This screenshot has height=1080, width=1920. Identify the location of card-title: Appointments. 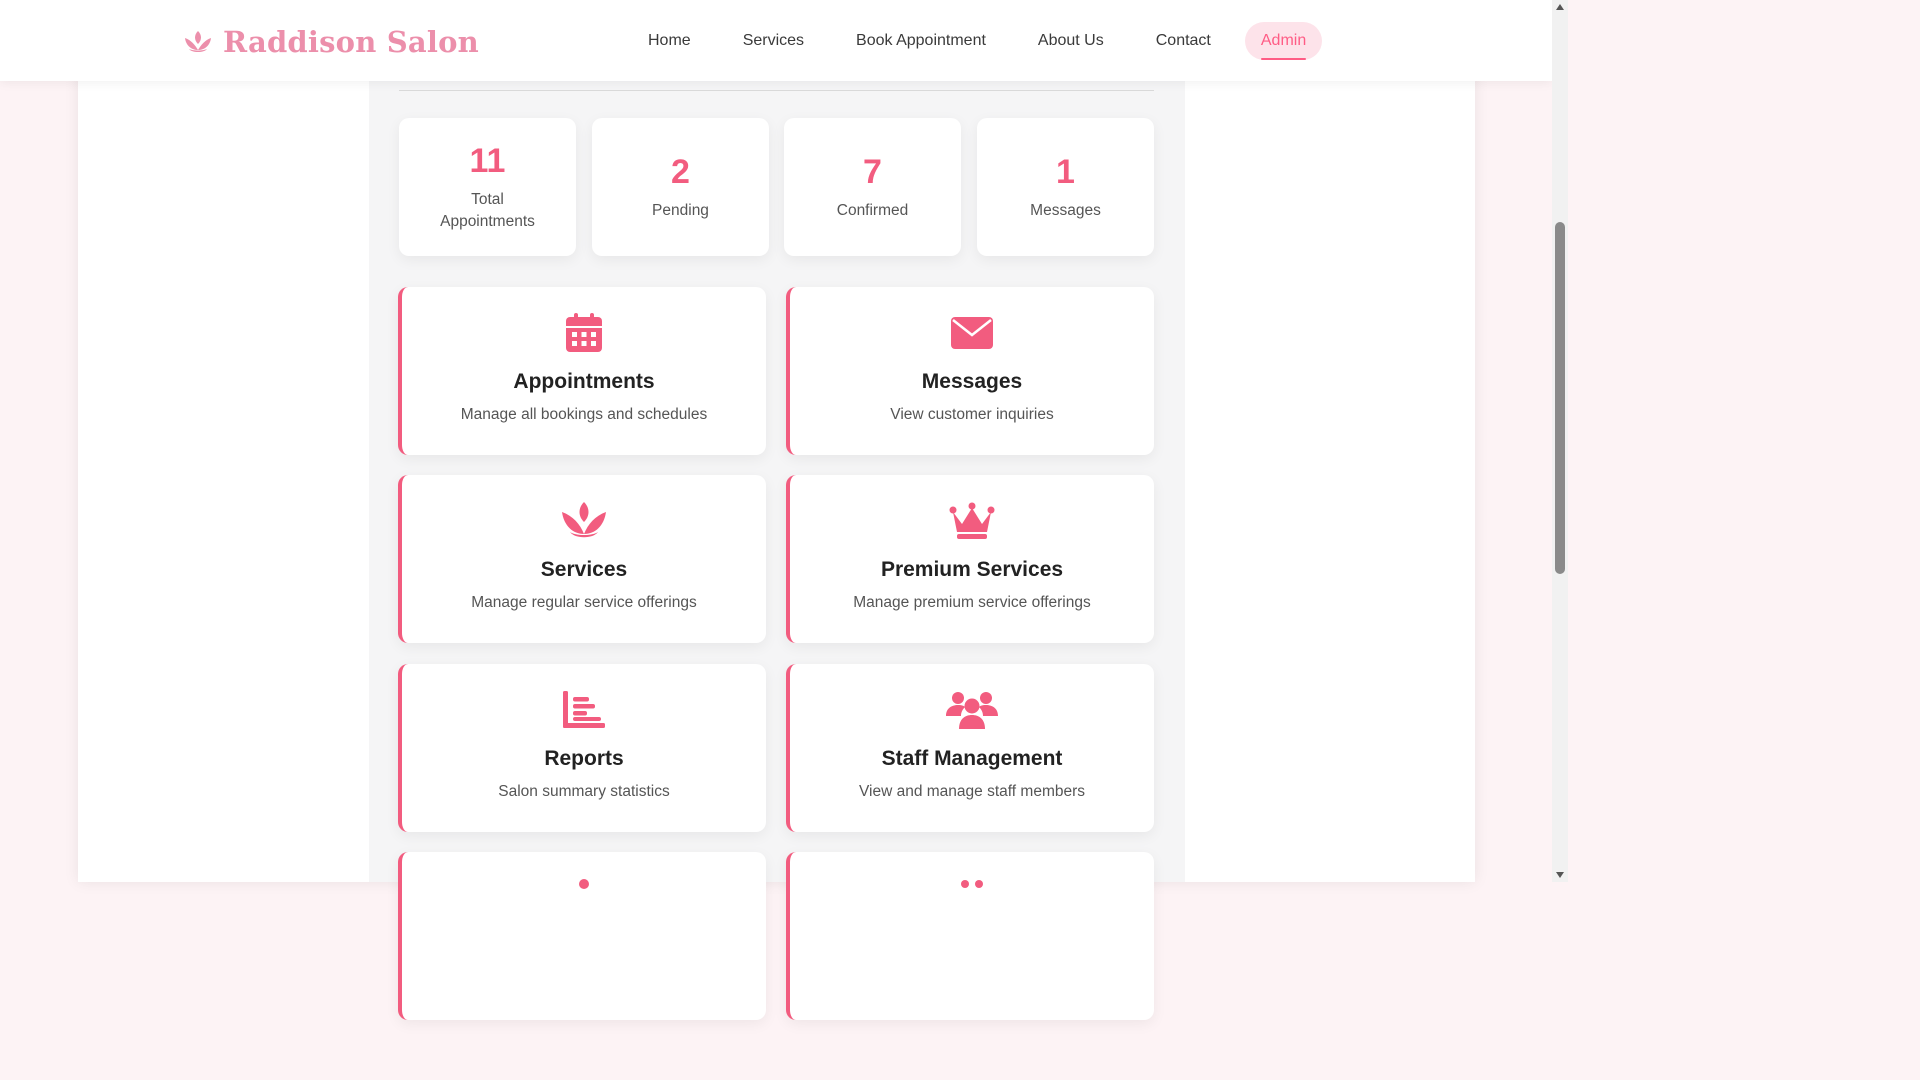
(584, 381).